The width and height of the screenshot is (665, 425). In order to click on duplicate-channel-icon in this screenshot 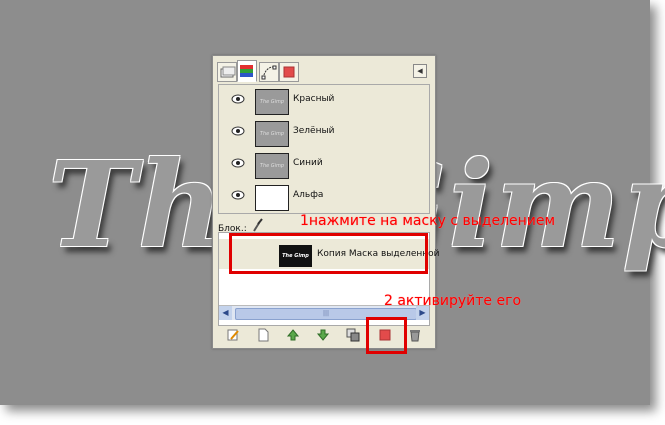, I will do `click(353, 336)`.